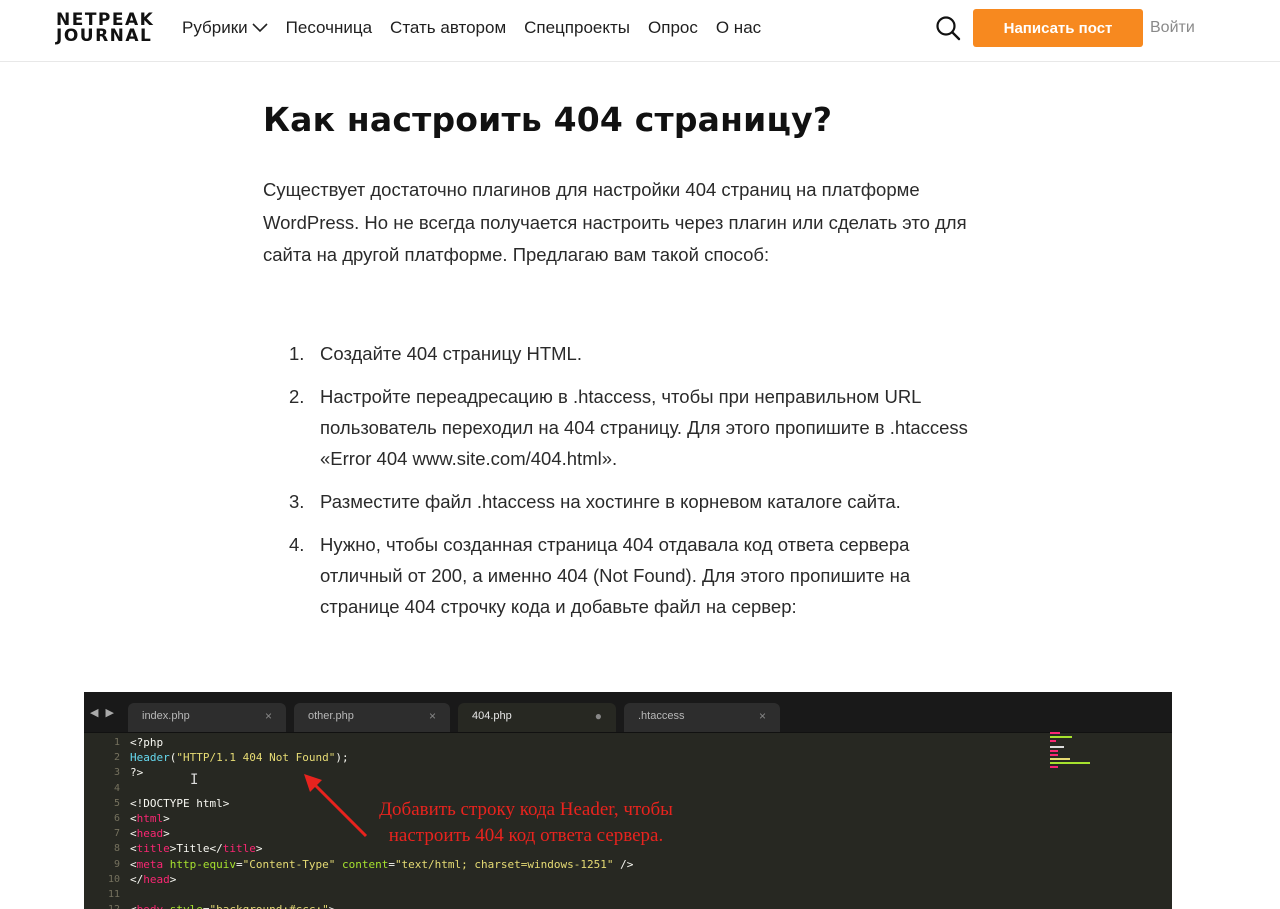 Image resolution: width=1280 pixels, height=909 pixels. Describe the element at coordinates (526, 809) in the screenshot. I see `annotation-line-1: Добавить строку кода Header, чтобы` at that location.